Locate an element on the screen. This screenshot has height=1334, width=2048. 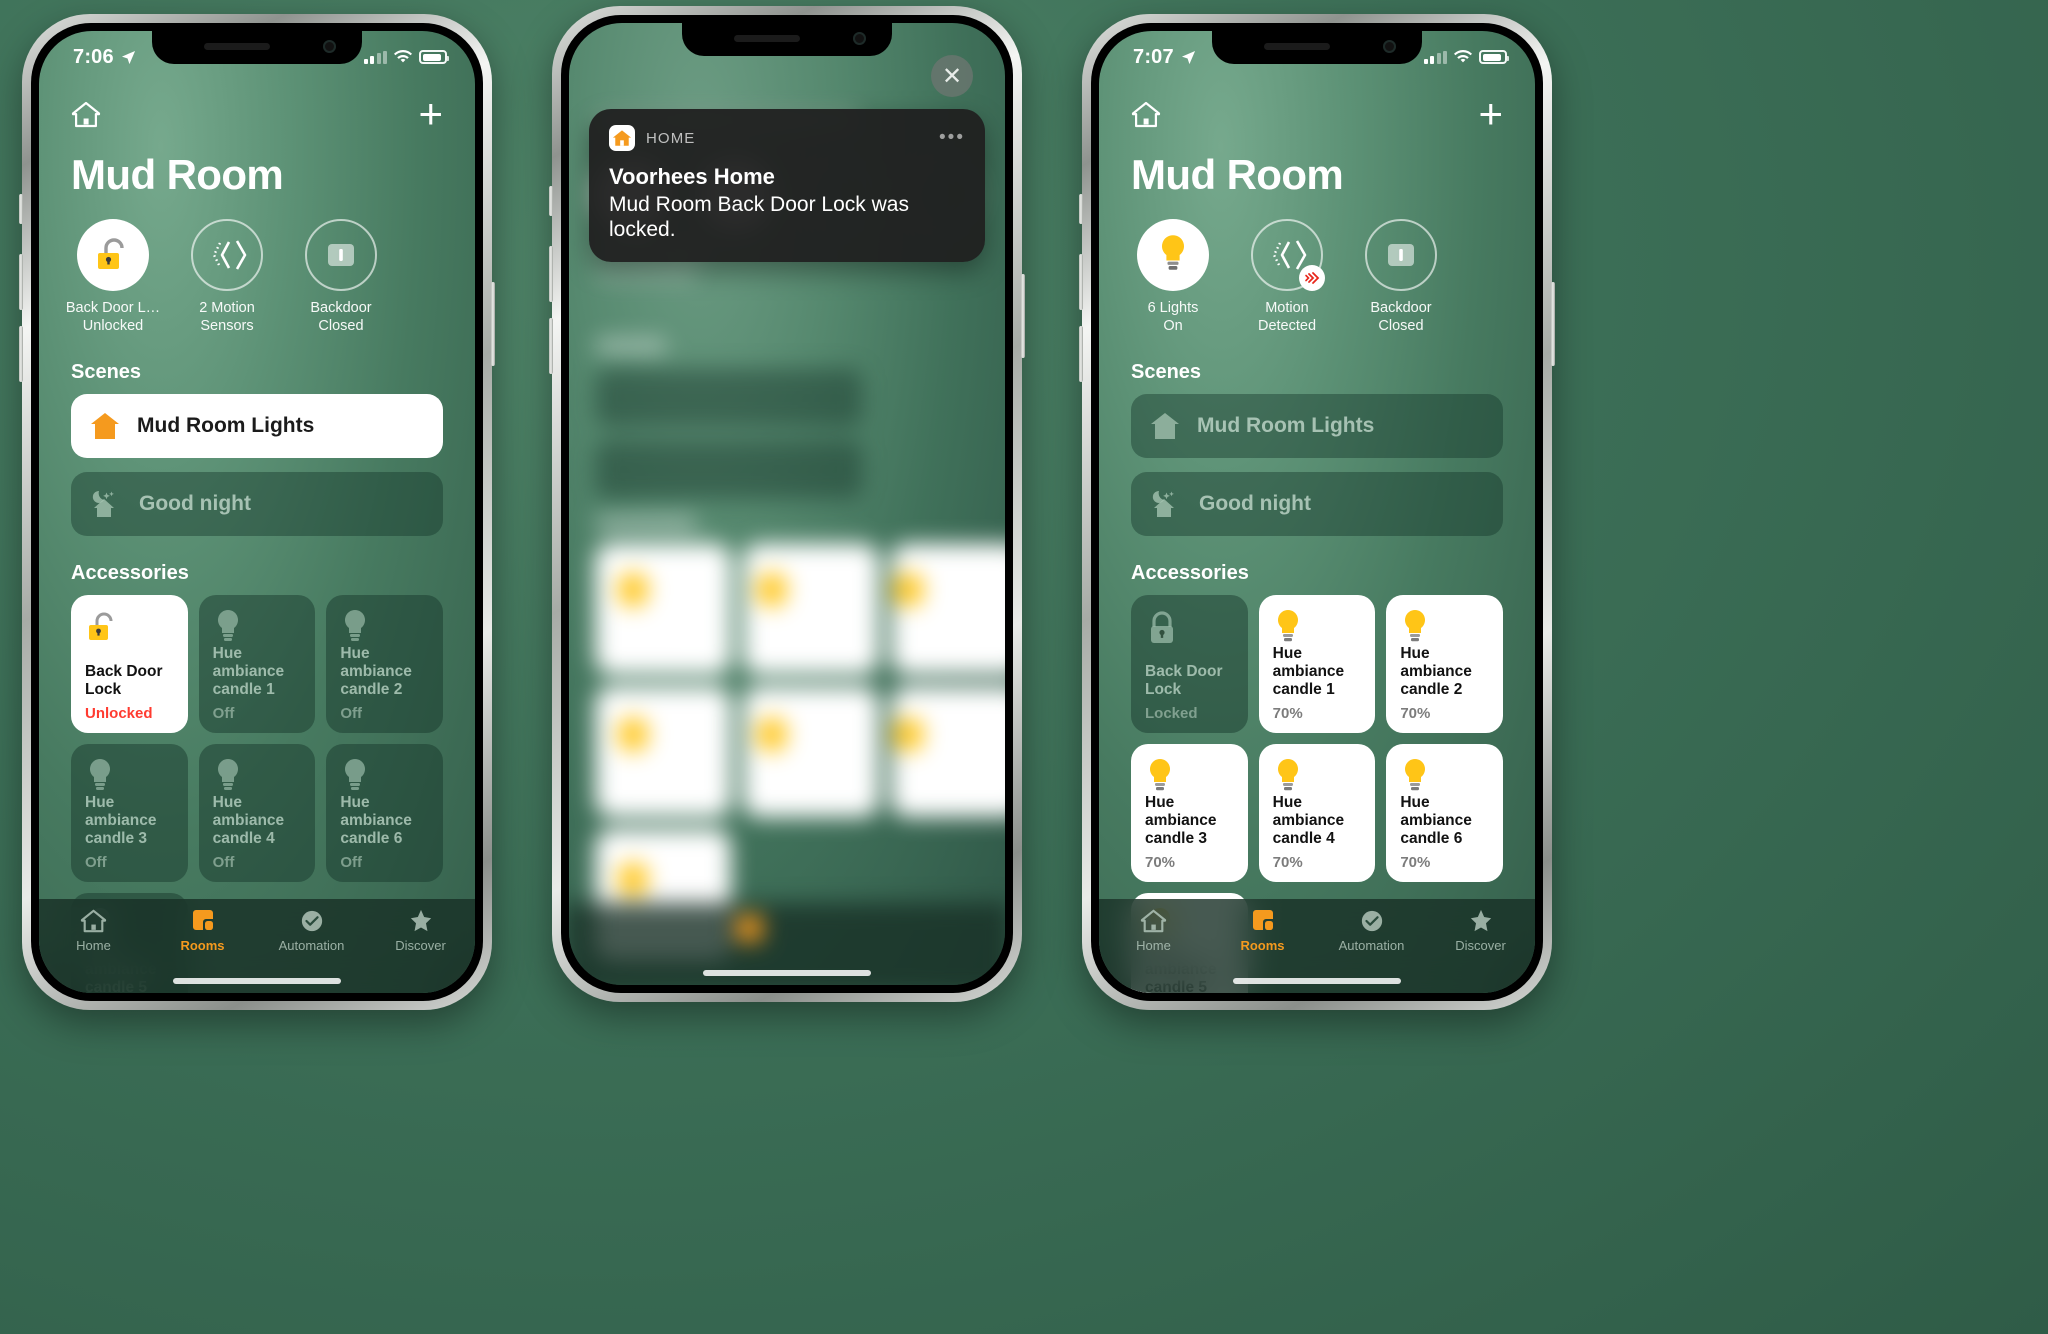
accessory-tile-candle-6: Hue ambiance candle 6 70% is located at coordinates (1444, 813).